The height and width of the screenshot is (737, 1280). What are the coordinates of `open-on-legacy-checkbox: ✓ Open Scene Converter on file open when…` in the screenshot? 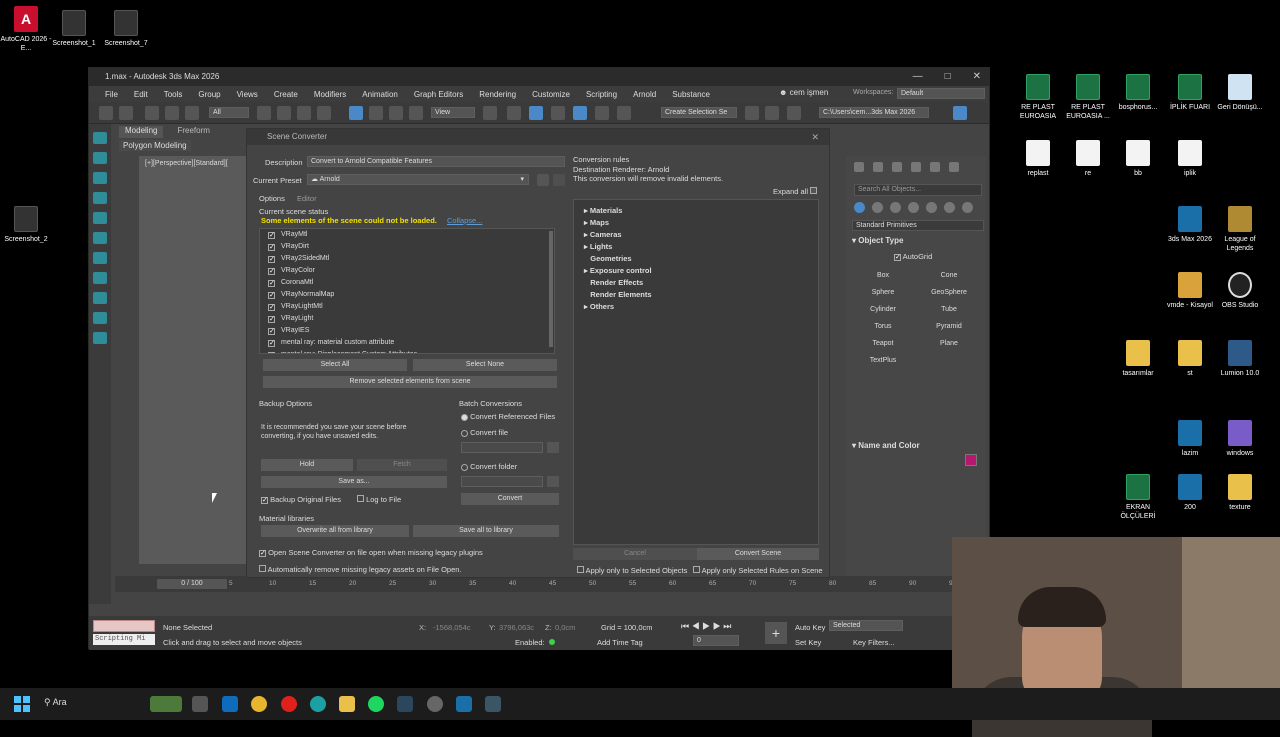 It's located at (371, 552).